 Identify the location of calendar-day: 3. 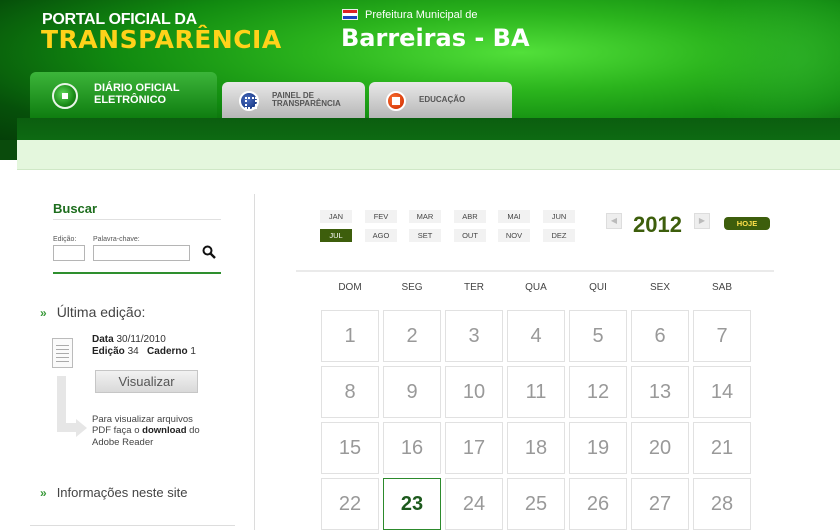
(474, 336).